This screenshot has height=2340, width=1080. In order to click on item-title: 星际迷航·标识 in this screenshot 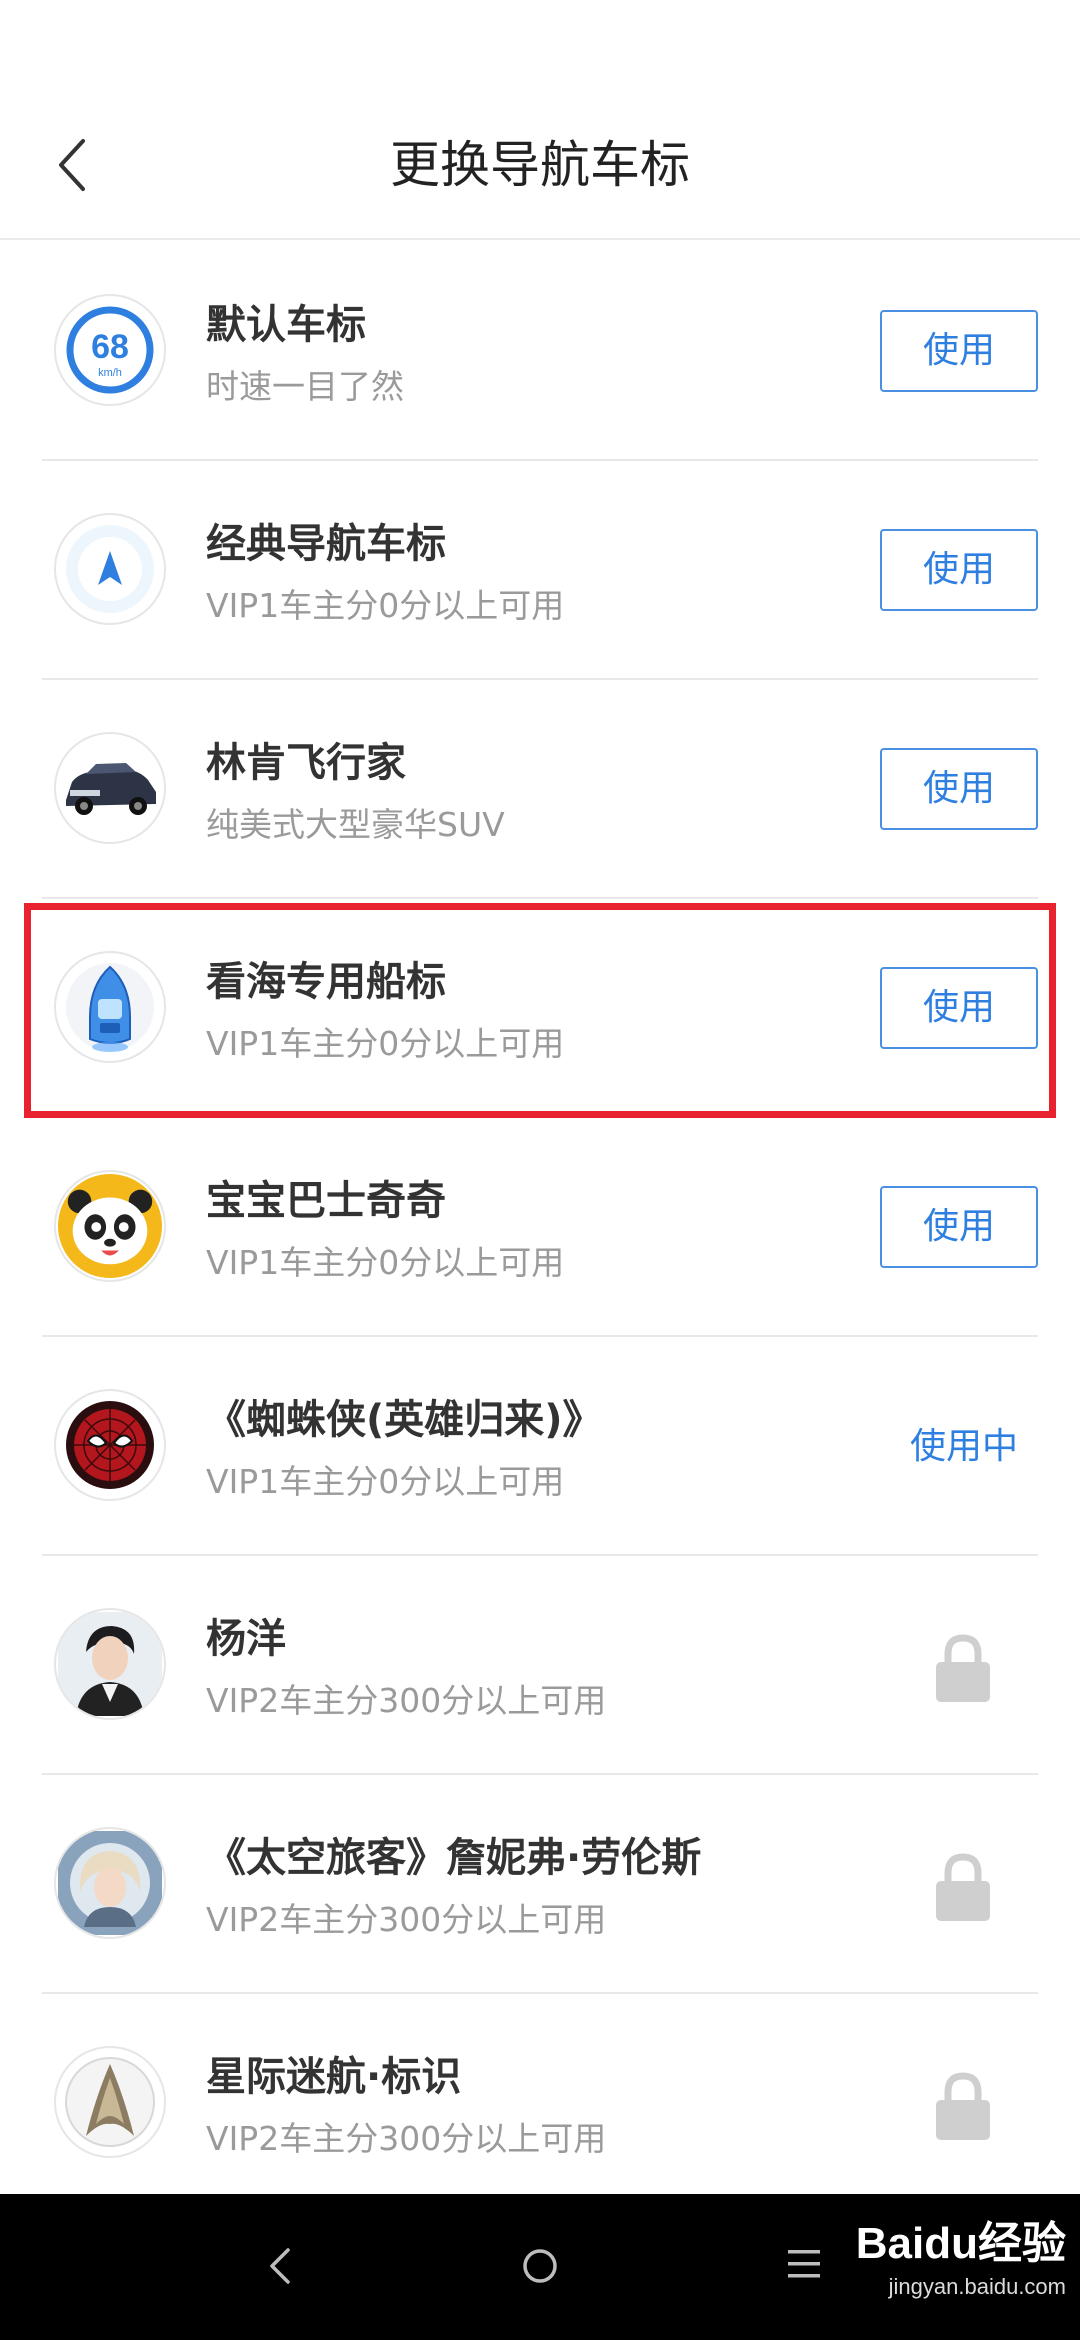, I will do `click(334, 2077)`.